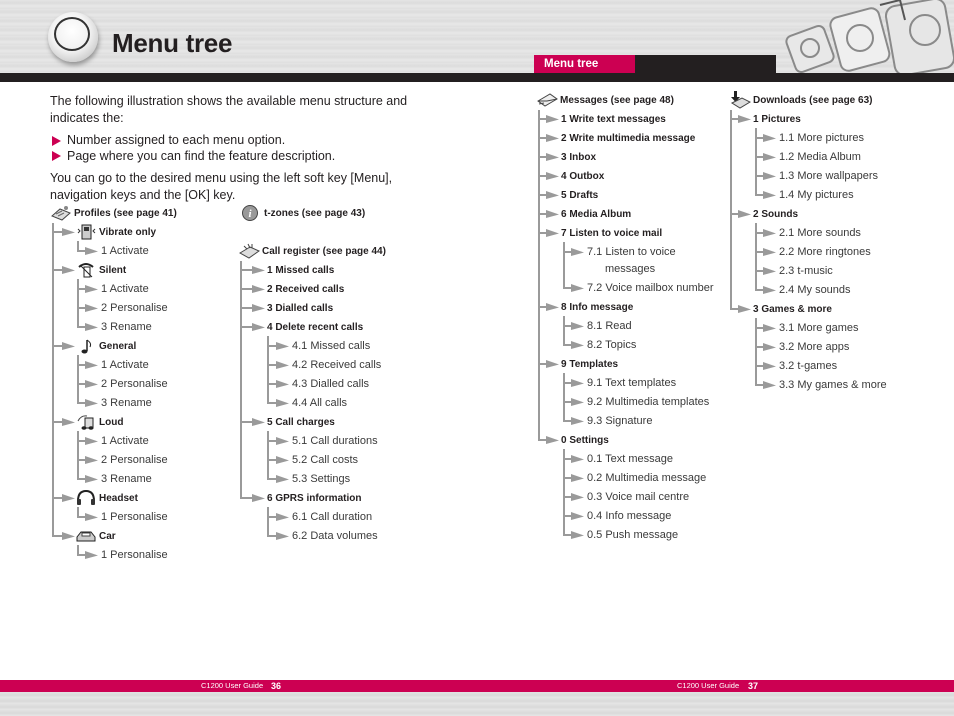 This screenshot has height=716, width=954. What do you see at coordinates (276, 686) in the screenshot?
I see `footer-page-number-left: 36` at bounding box center [276, 686].